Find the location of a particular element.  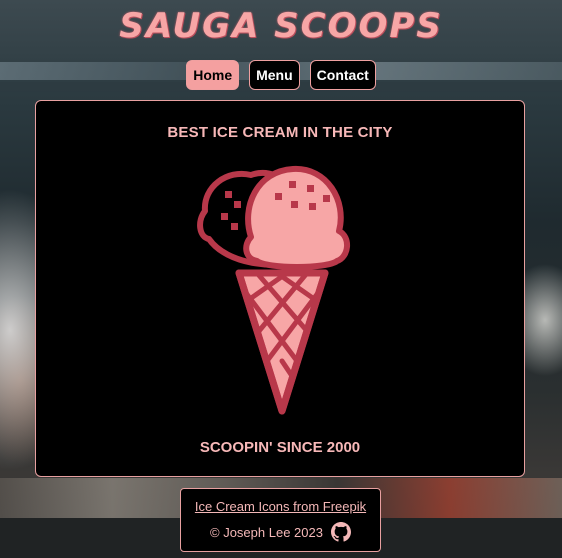

github-icon is located at coordinates (340, 532).